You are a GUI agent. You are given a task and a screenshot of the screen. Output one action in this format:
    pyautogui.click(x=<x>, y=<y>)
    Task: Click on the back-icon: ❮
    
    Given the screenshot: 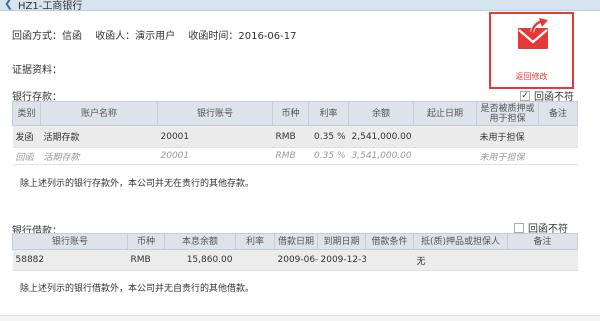 What is the action you would take?
    pyautogui.click(x=8, y=5)
    